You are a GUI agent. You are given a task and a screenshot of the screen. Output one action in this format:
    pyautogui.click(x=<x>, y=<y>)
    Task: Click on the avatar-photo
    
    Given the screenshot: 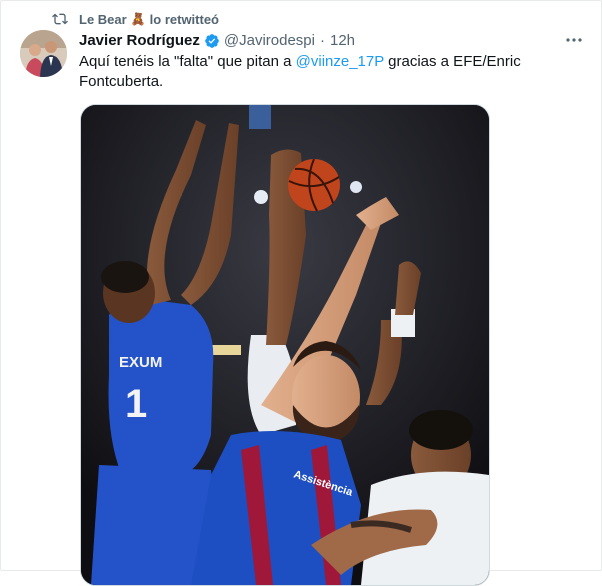 What is the action you would take?
    pyautogui.click(x=43, y=53)
    